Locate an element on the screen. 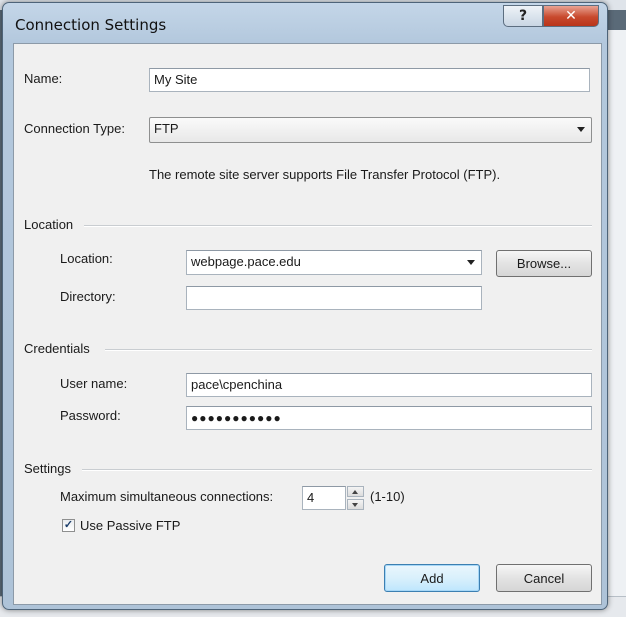 The width and height of the screenshot is (626, 617). directory-input is located at coordinates (334, 298).